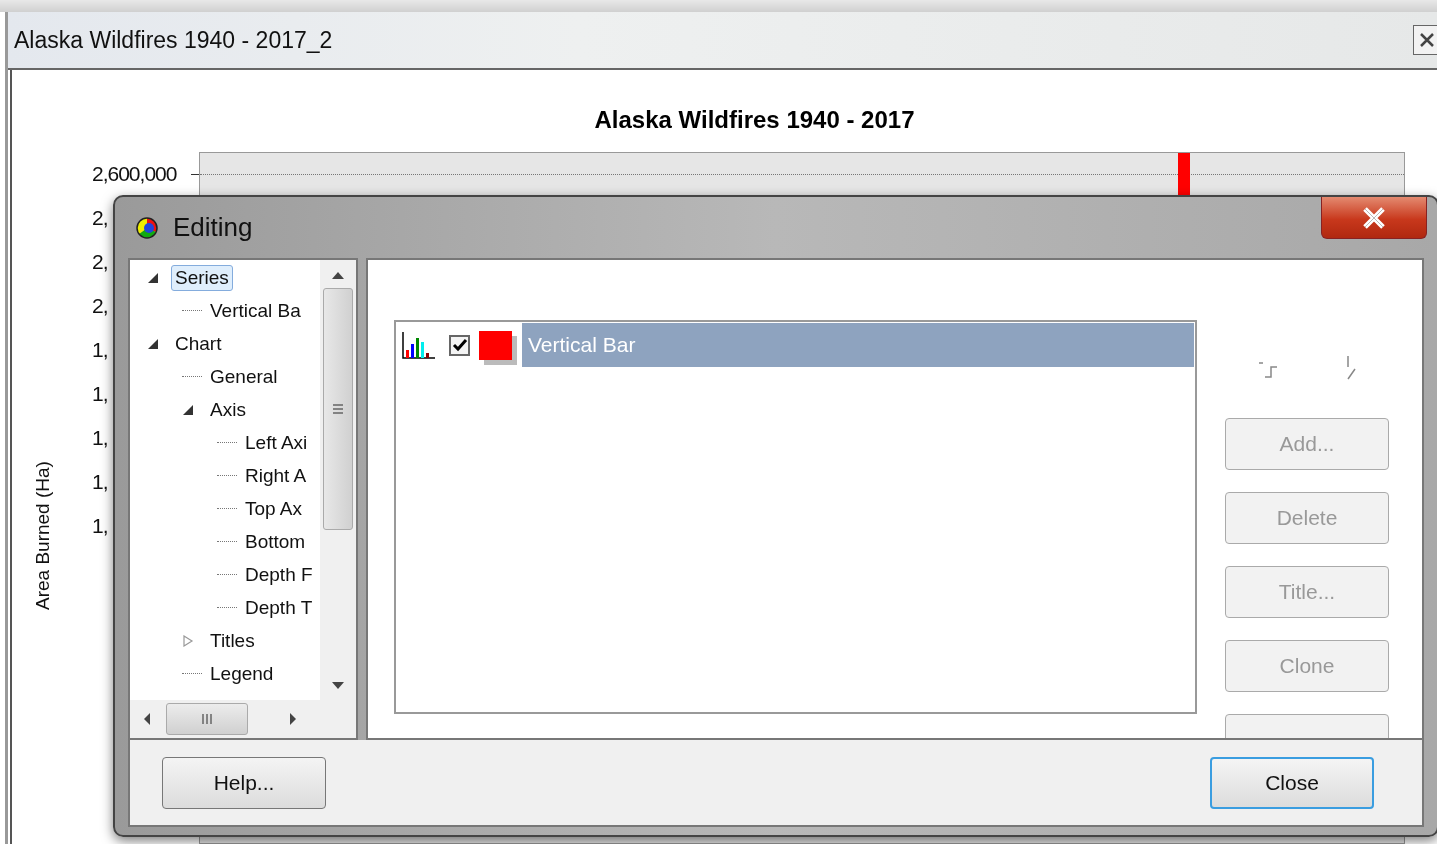 This screenshot has height=844, width=1437. I want to click on tree-item: Titles, so click(232, 640).